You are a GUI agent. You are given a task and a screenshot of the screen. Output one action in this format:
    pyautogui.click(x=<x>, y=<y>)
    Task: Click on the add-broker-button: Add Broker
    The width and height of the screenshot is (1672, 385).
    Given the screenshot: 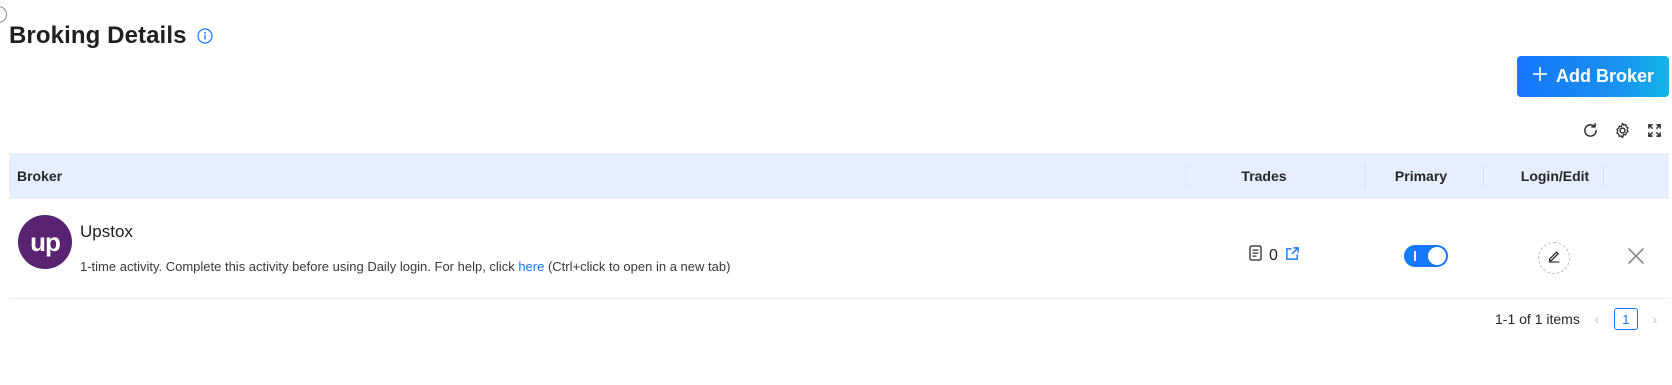 What is the action you would take?
    pyautogui.click(x=1593, y=76)
    